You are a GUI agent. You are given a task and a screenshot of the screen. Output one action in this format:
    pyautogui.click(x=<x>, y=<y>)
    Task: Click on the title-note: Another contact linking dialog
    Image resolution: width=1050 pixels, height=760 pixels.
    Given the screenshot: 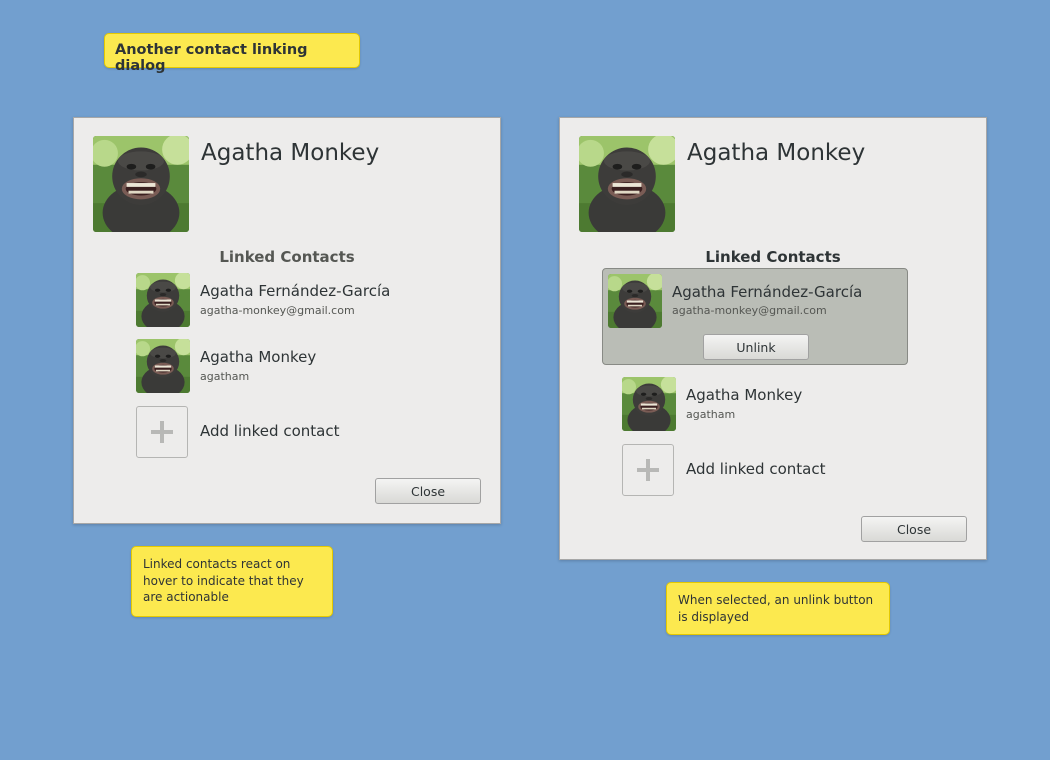 What is the action you would take?
    pyautogui.click(x=232, y=53)
    